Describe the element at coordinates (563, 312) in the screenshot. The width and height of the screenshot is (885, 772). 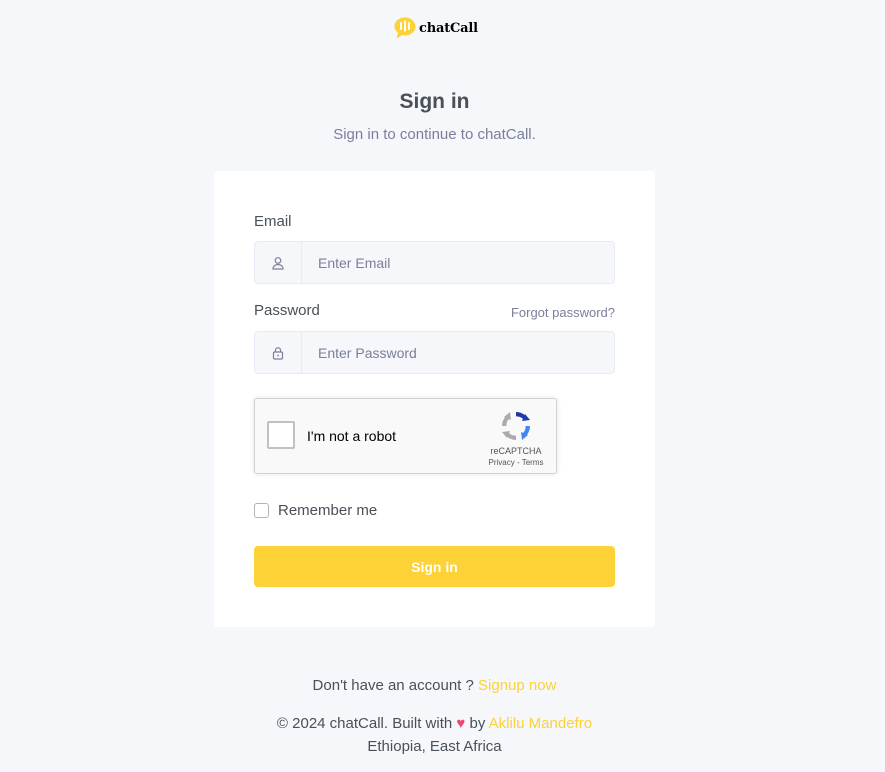
I see `forgot-password-link: Forgot password?` at that location.